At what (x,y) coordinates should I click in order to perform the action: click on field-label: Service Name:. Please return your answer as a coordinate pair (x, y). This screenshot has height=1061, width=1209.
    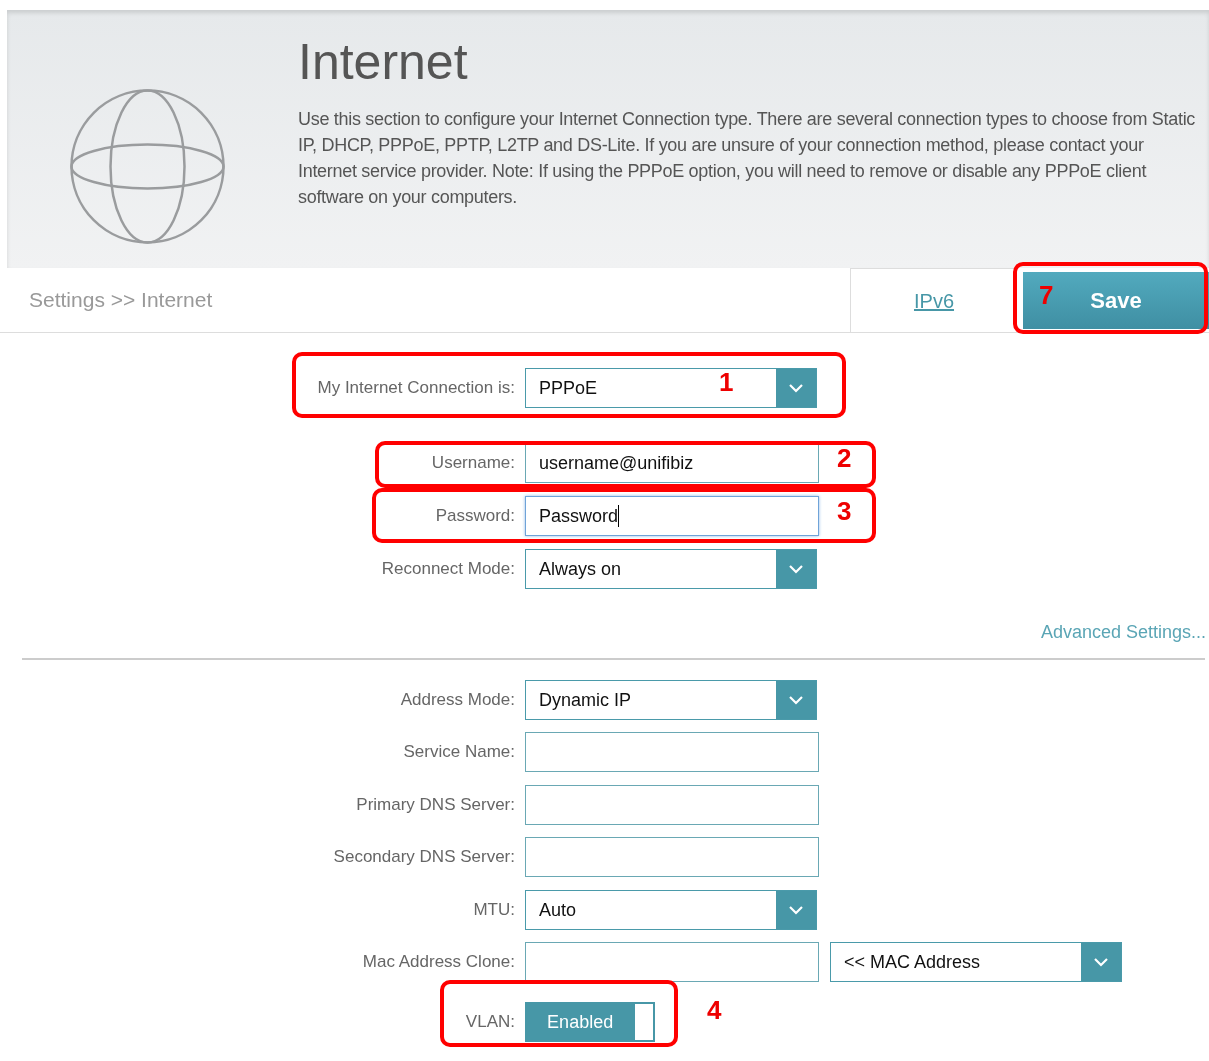
    Looking at the image, I should click on (459, 752).